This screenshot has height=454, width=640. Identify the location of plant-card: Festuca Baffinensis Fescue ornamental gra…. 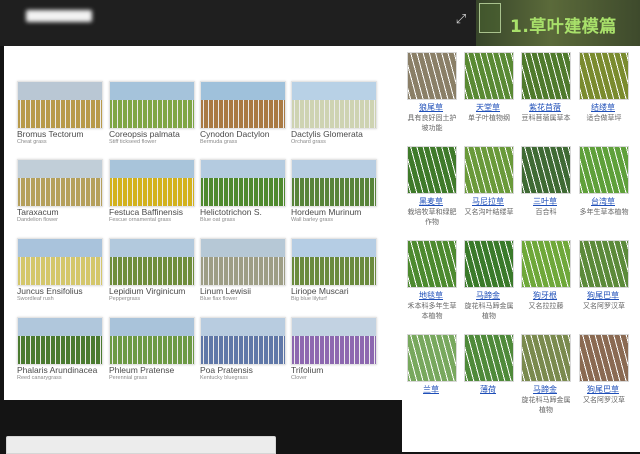
(154, 192).